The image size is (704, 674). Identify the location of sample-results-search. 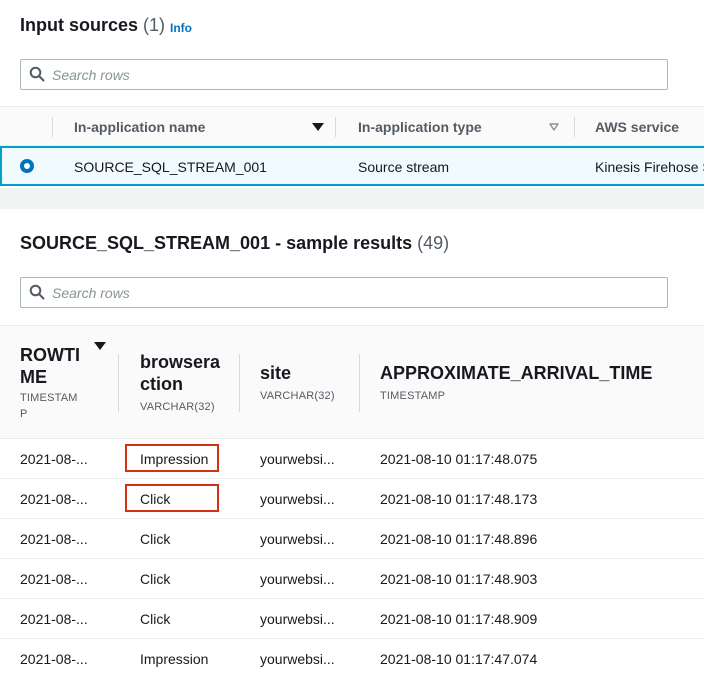
(344, 292).